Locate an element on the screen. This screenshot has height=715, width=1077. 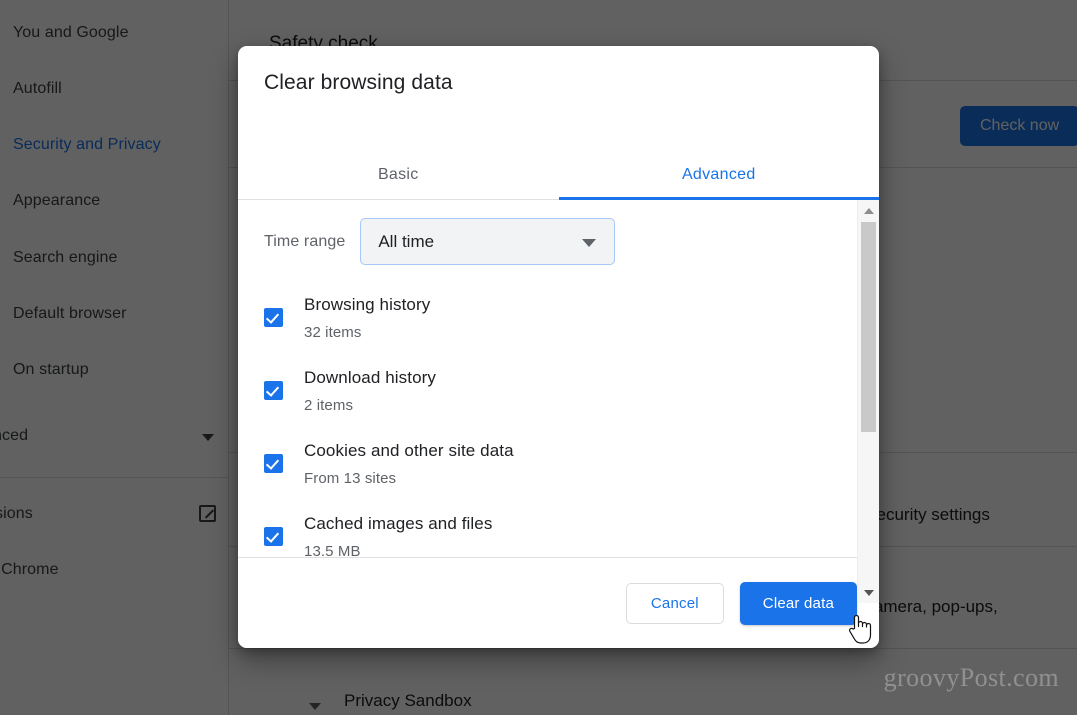
tab-label: Basic is located at coordinates (398, 174).